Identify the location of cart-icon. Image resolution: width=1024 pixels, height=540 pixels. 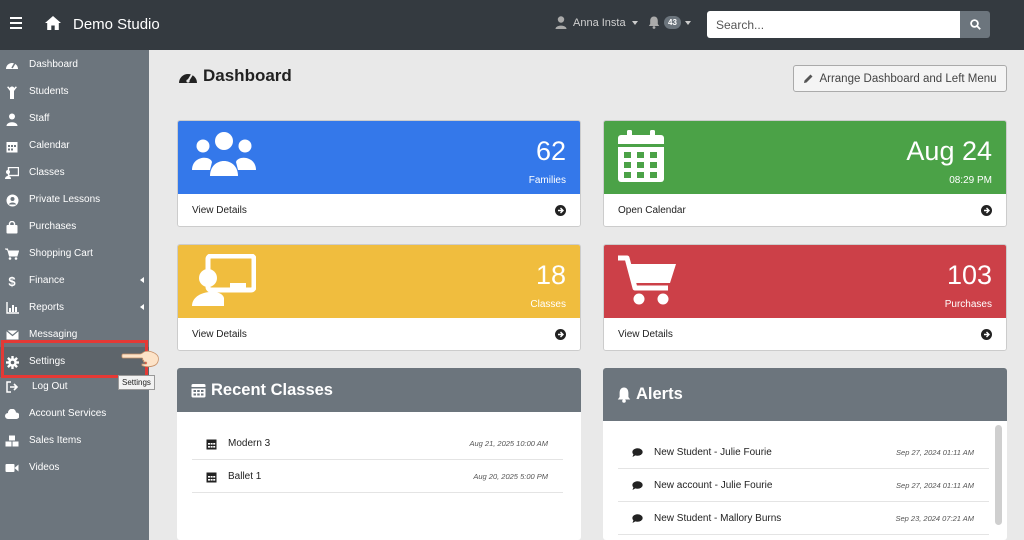
(12, 254).